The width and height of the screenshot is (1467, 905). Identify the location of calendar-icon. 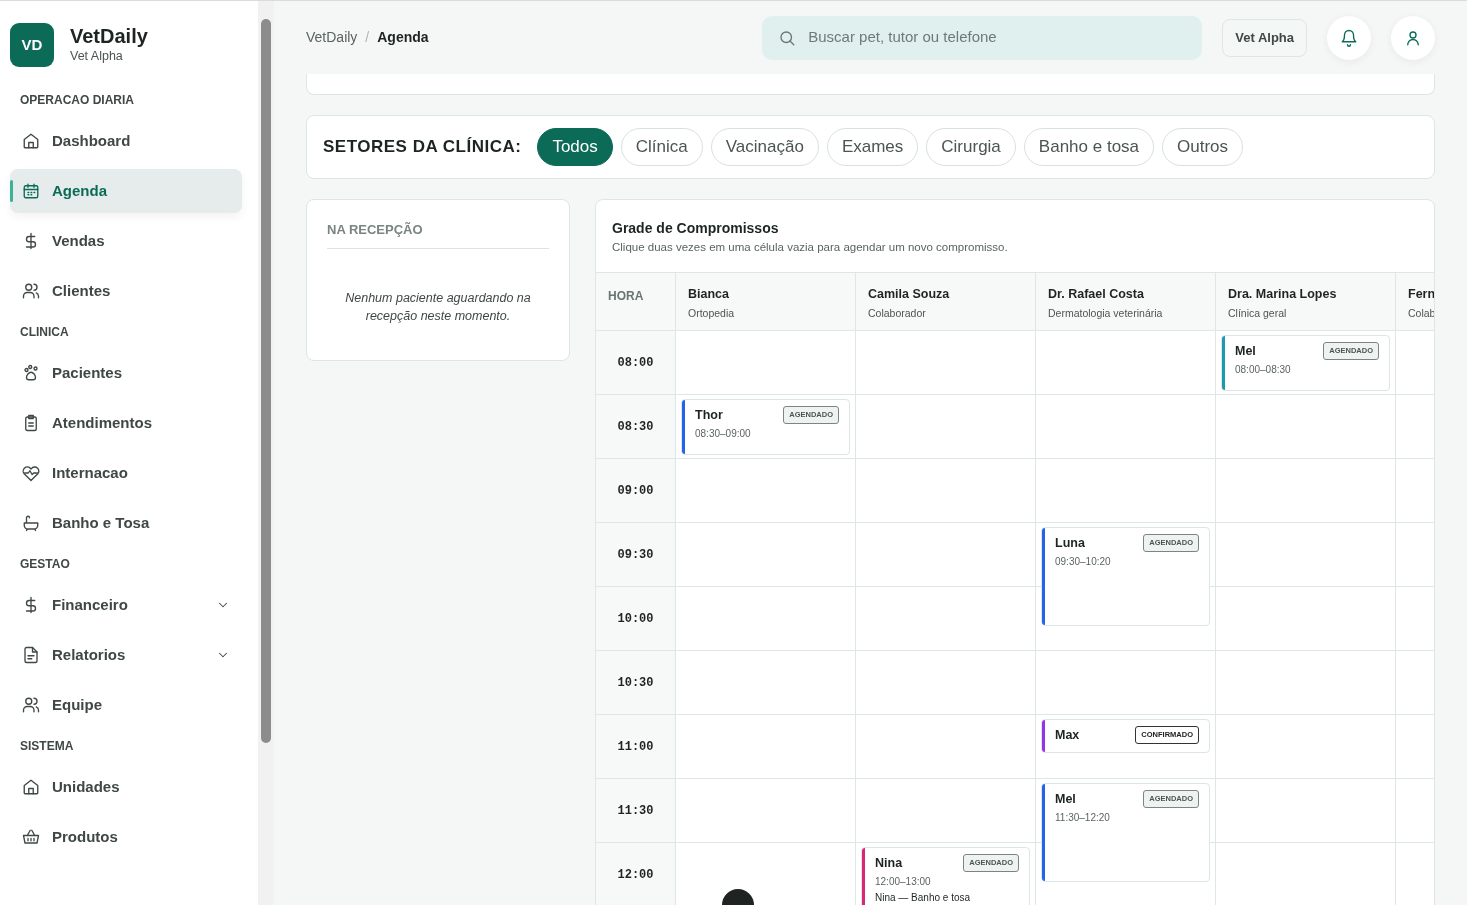
(31, 191).